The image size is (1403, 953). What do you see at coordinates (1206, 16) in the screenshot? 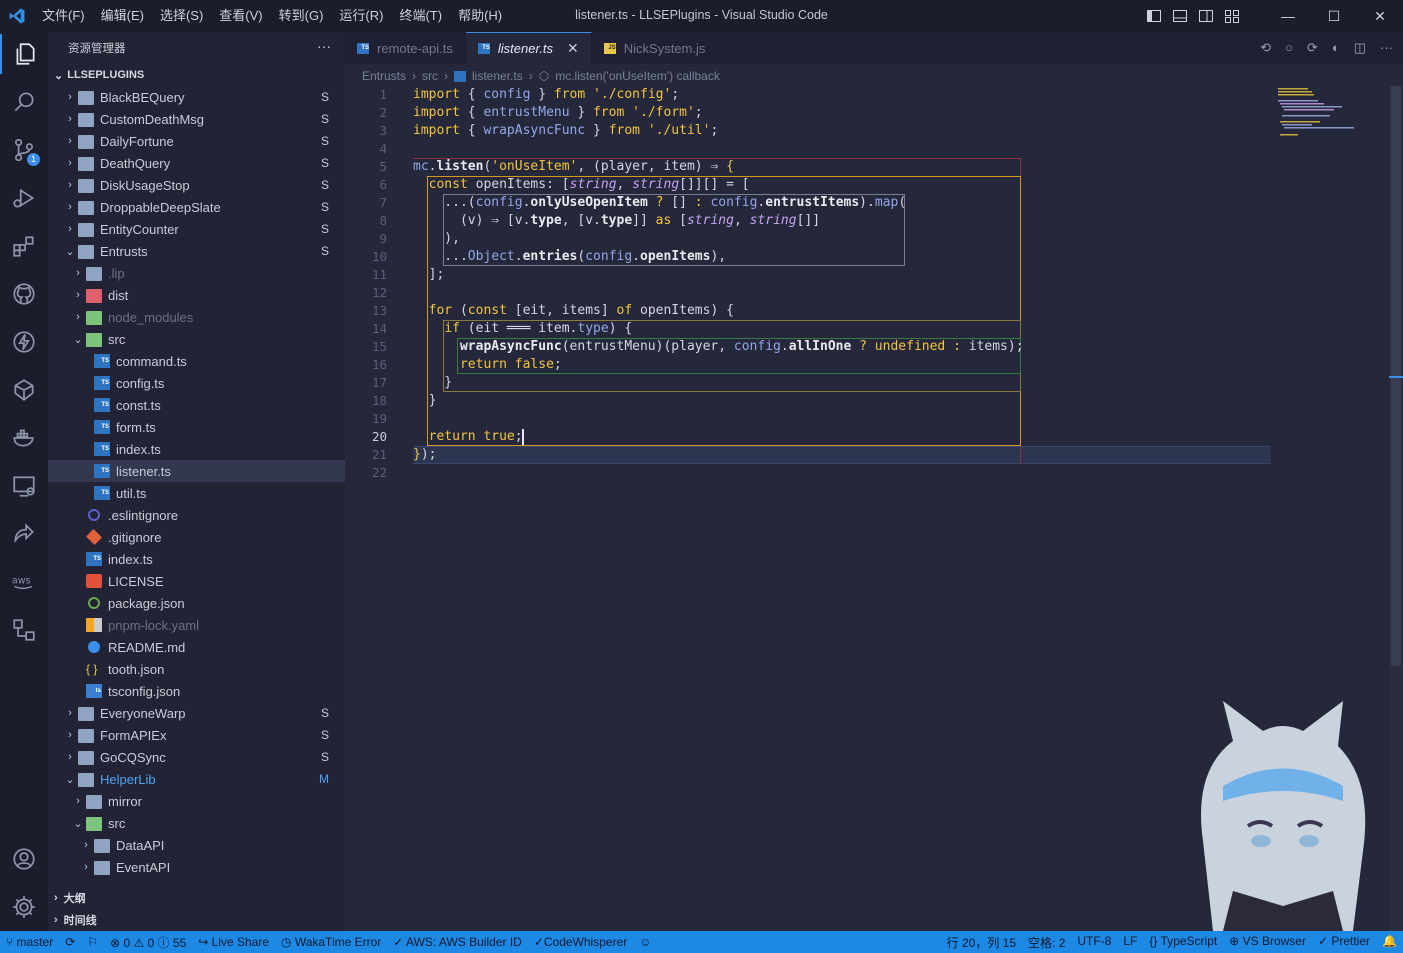
I see `toggle-secondary-sidebar-icon` at bounding box center [1206, 16].